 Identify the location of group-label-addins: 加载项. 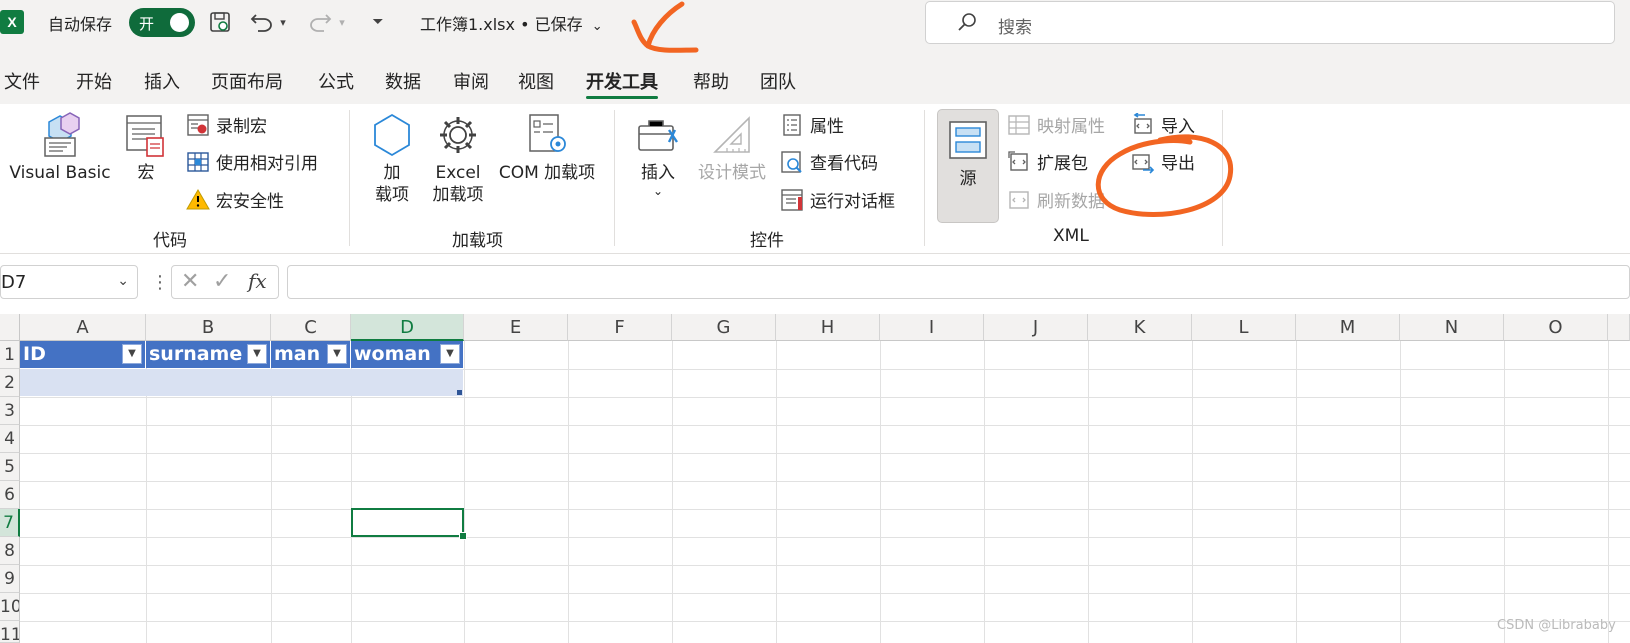
(477, 241).